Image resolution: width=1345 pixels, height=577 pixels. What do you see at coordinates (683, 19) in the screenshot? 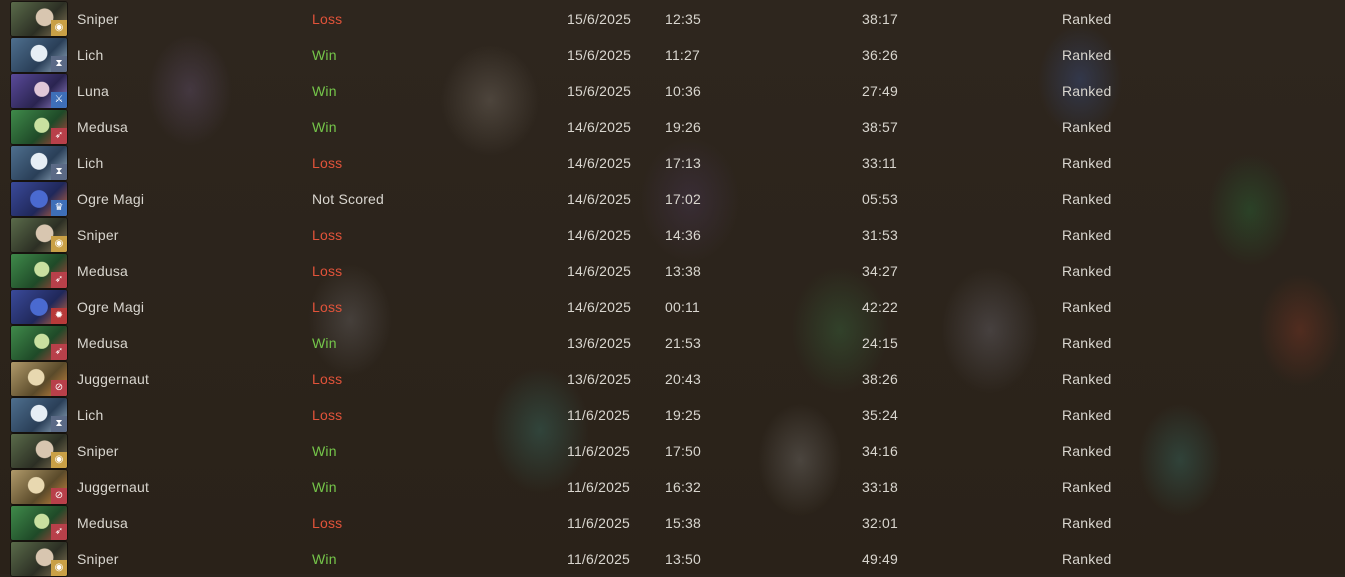
I see `match-time: 12:35` at bounding box center [683, 19].